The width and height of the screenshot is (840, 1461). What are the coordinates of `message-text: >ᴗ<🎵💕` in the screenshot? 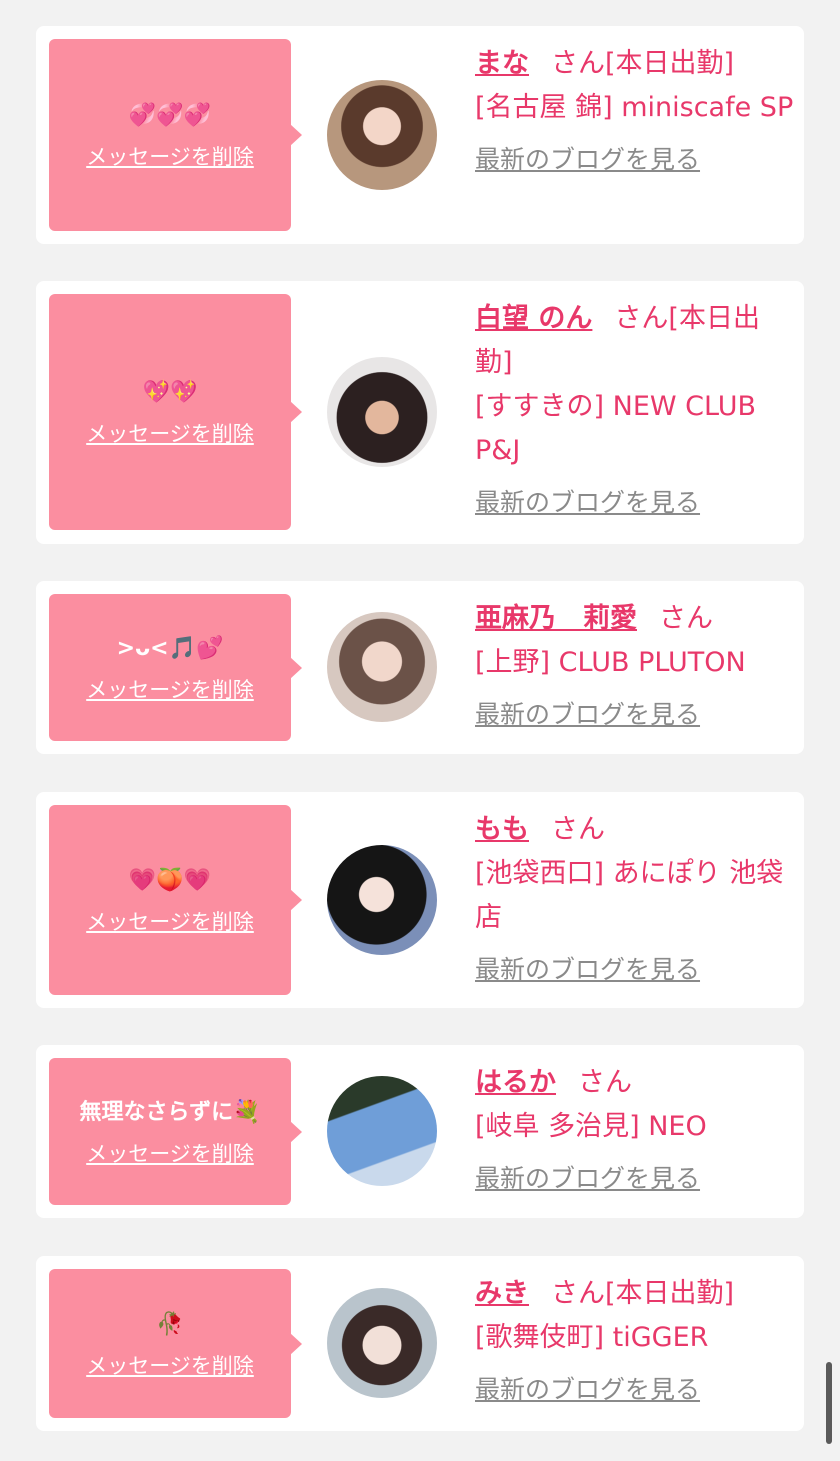 It's located at (170, 648).